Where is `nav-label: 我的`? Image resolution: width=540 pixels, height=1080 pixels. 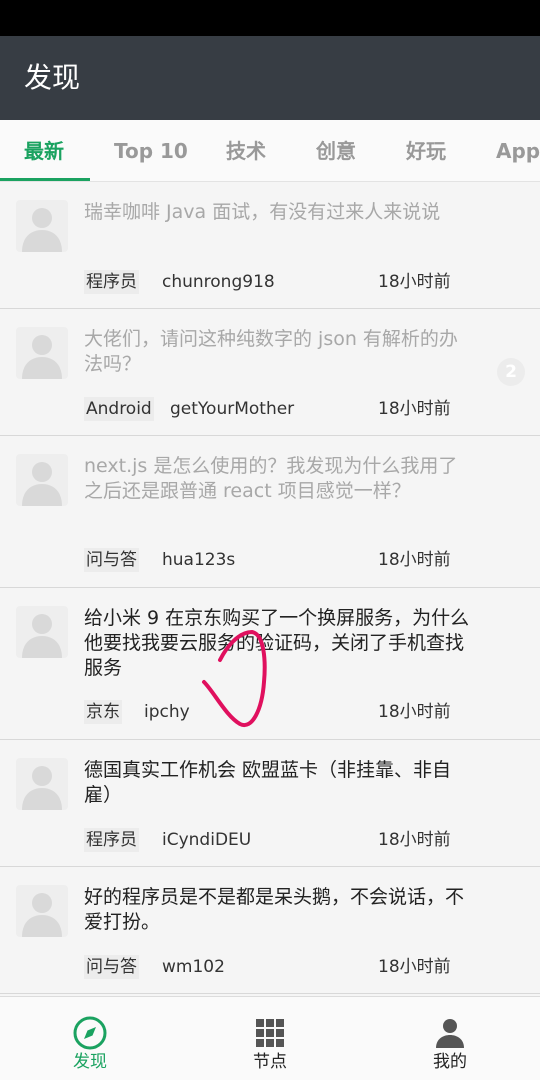
nav-label: 我的 is located at coordinates (450, 1062).